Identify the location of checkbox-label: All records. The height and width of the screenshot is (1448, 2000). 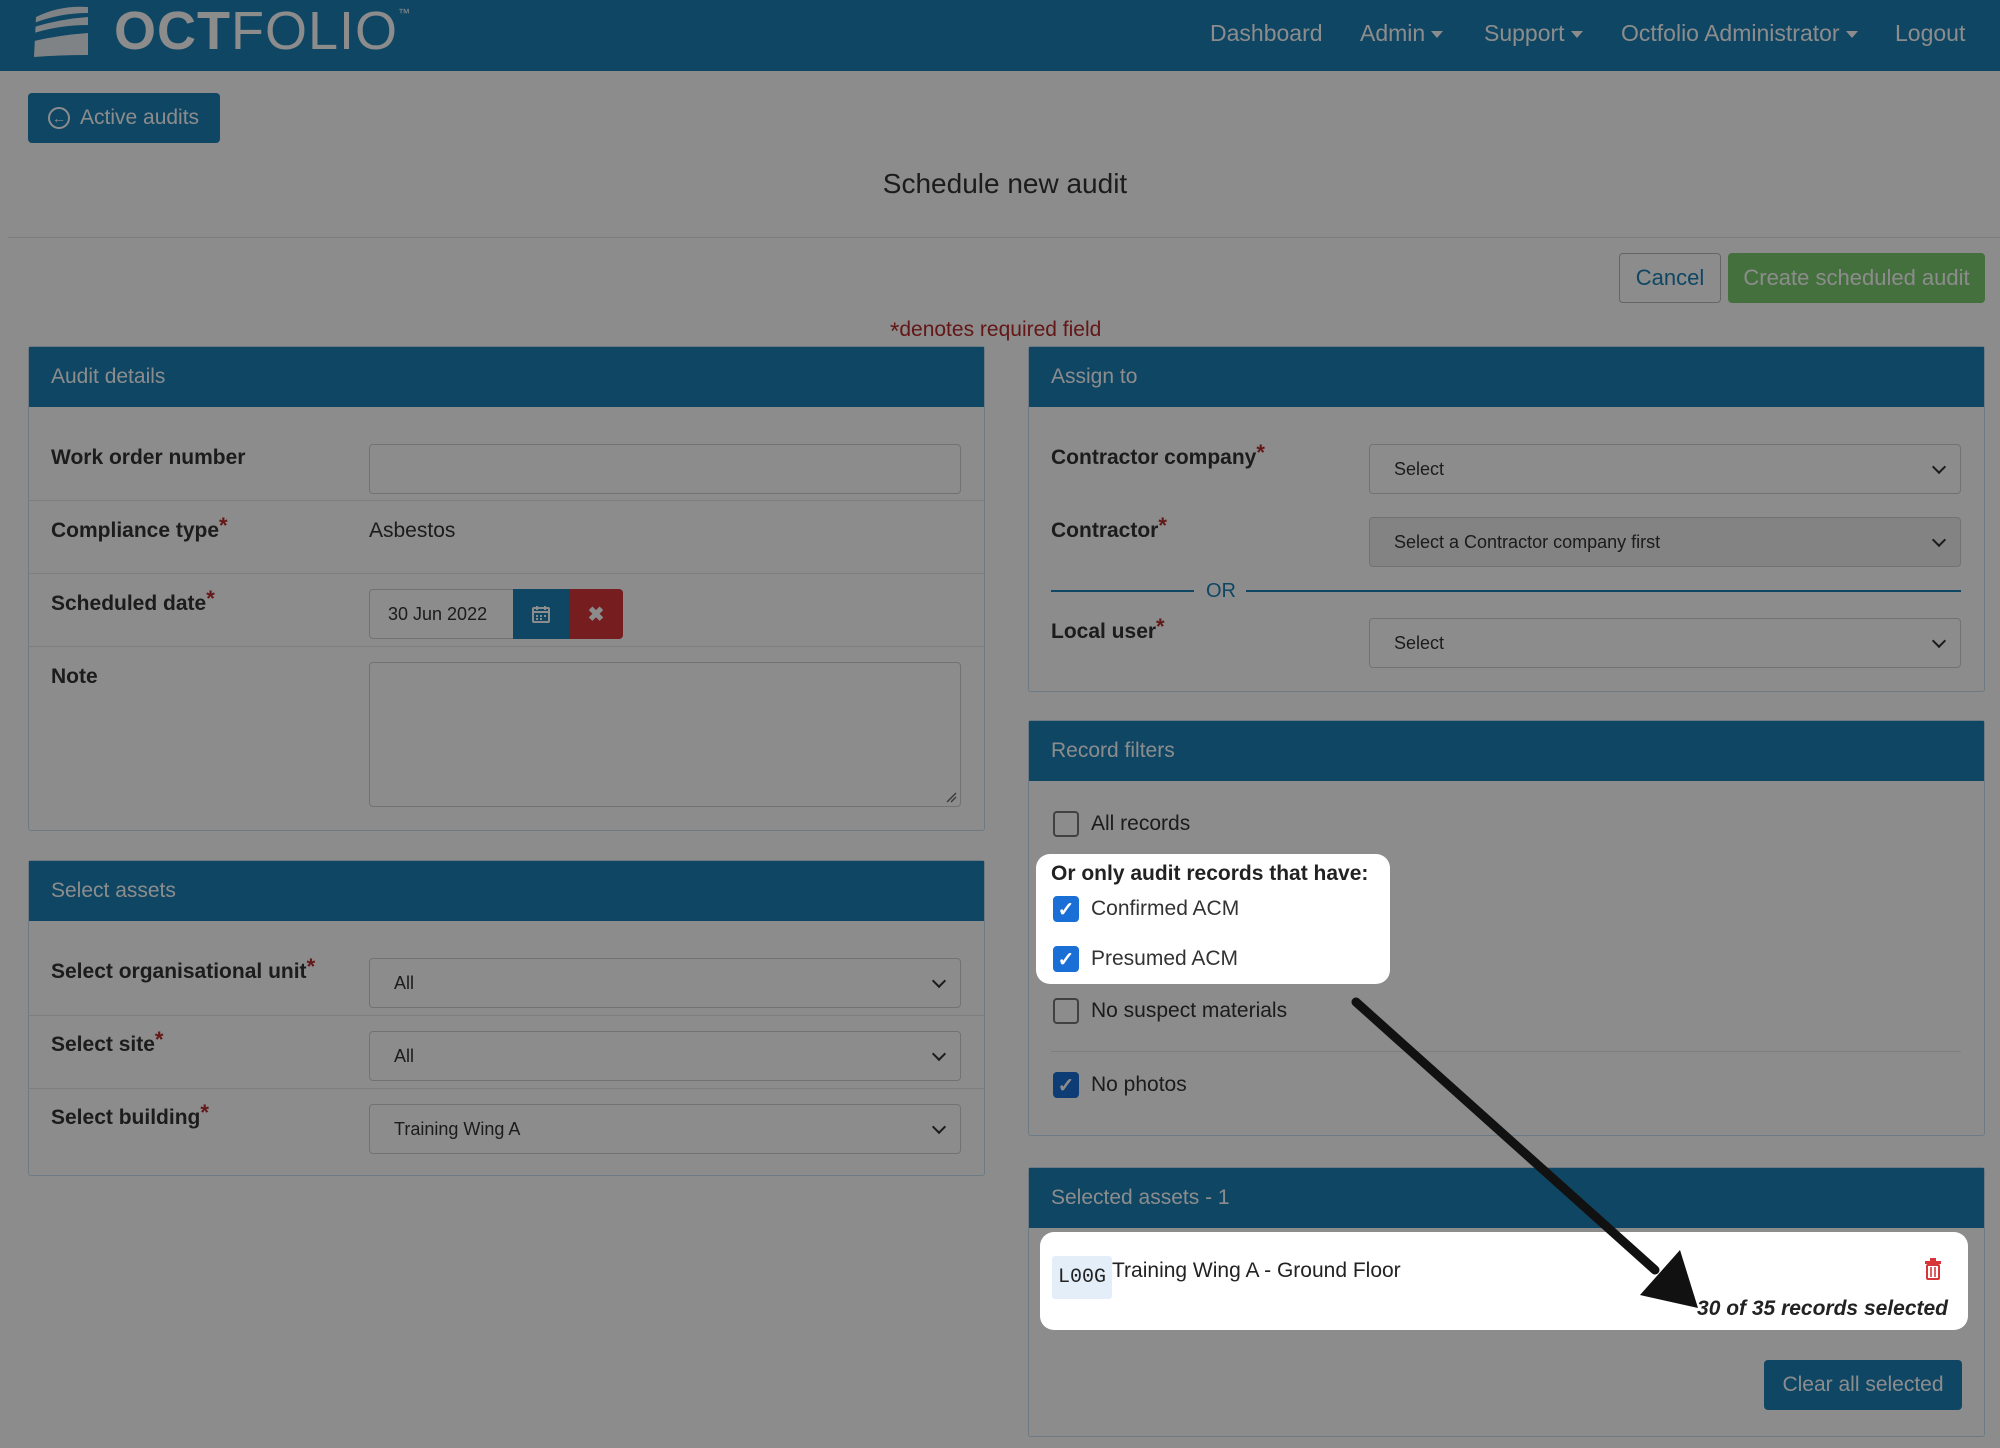
(1141, 823).